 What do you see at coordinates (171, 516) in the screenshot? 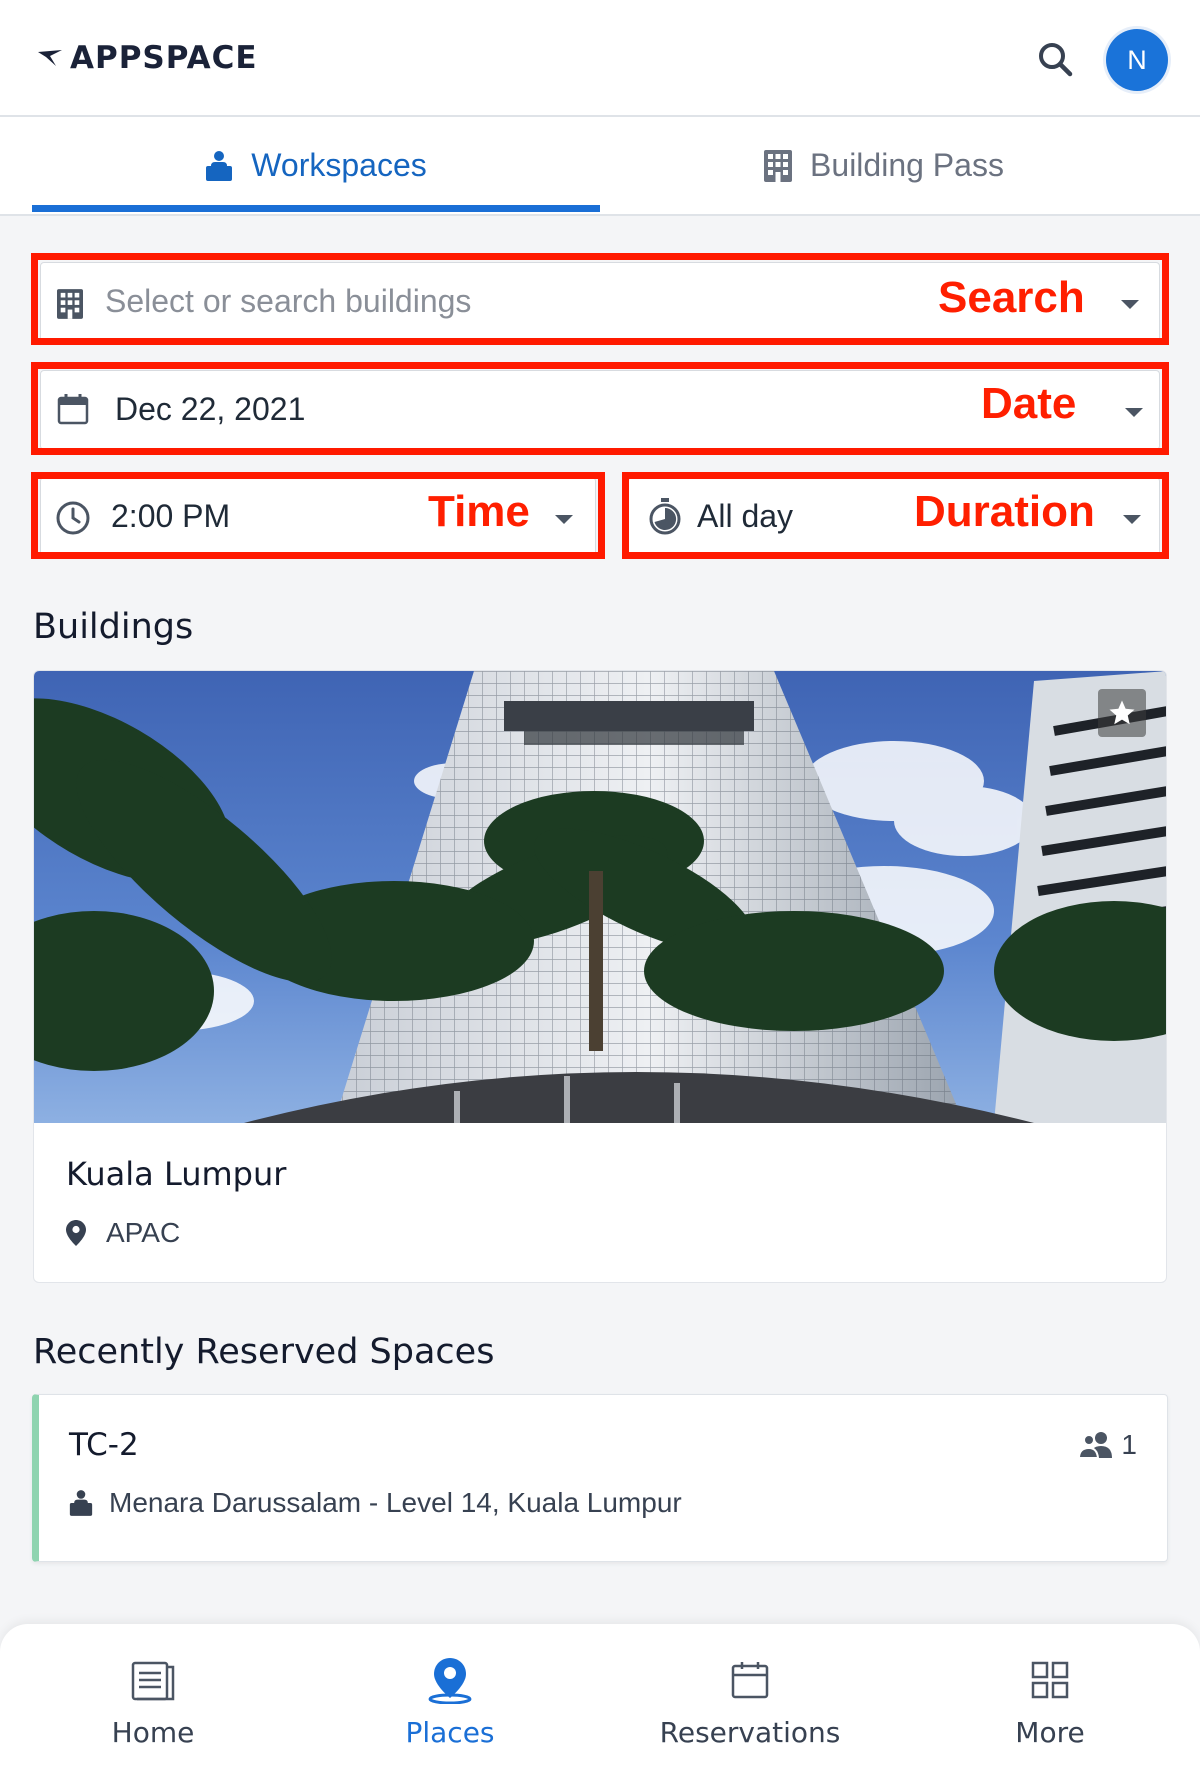
I see `time-value: 2:00 PM` at bounding box center [171, 516].